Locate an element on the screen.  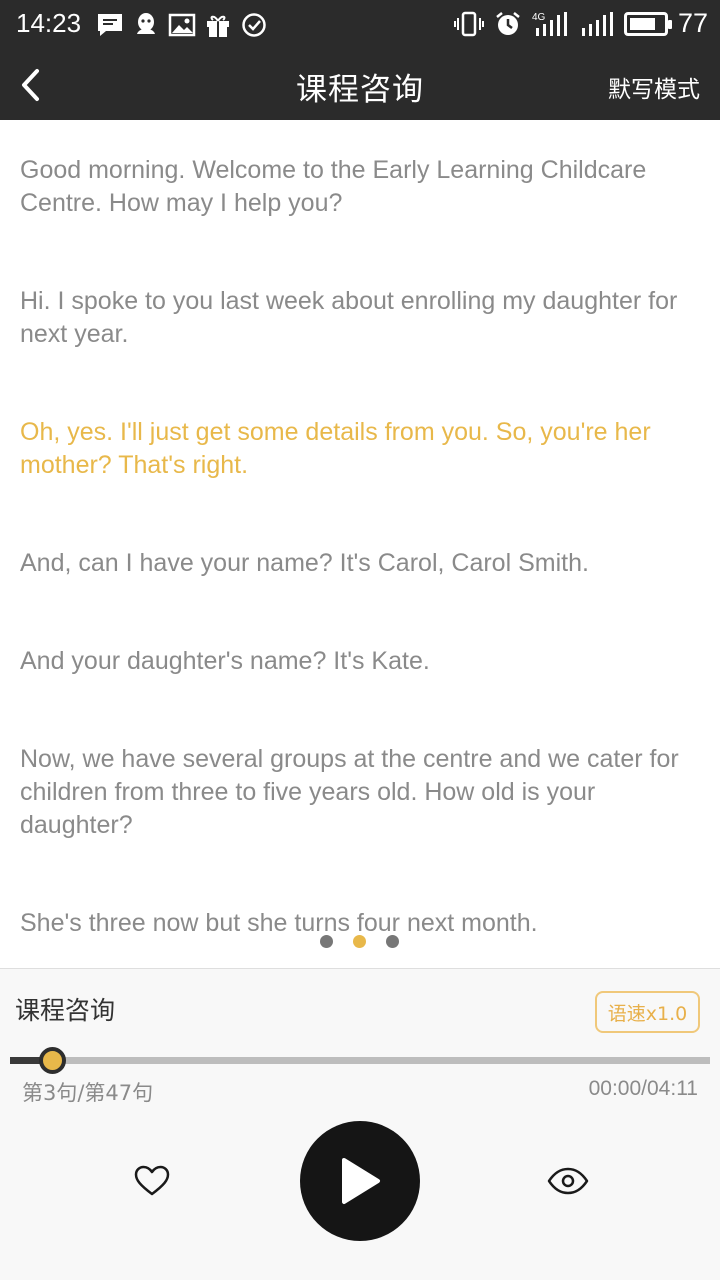
status-bar: 14:23 4G 77 is located at coordinates (360, 25).